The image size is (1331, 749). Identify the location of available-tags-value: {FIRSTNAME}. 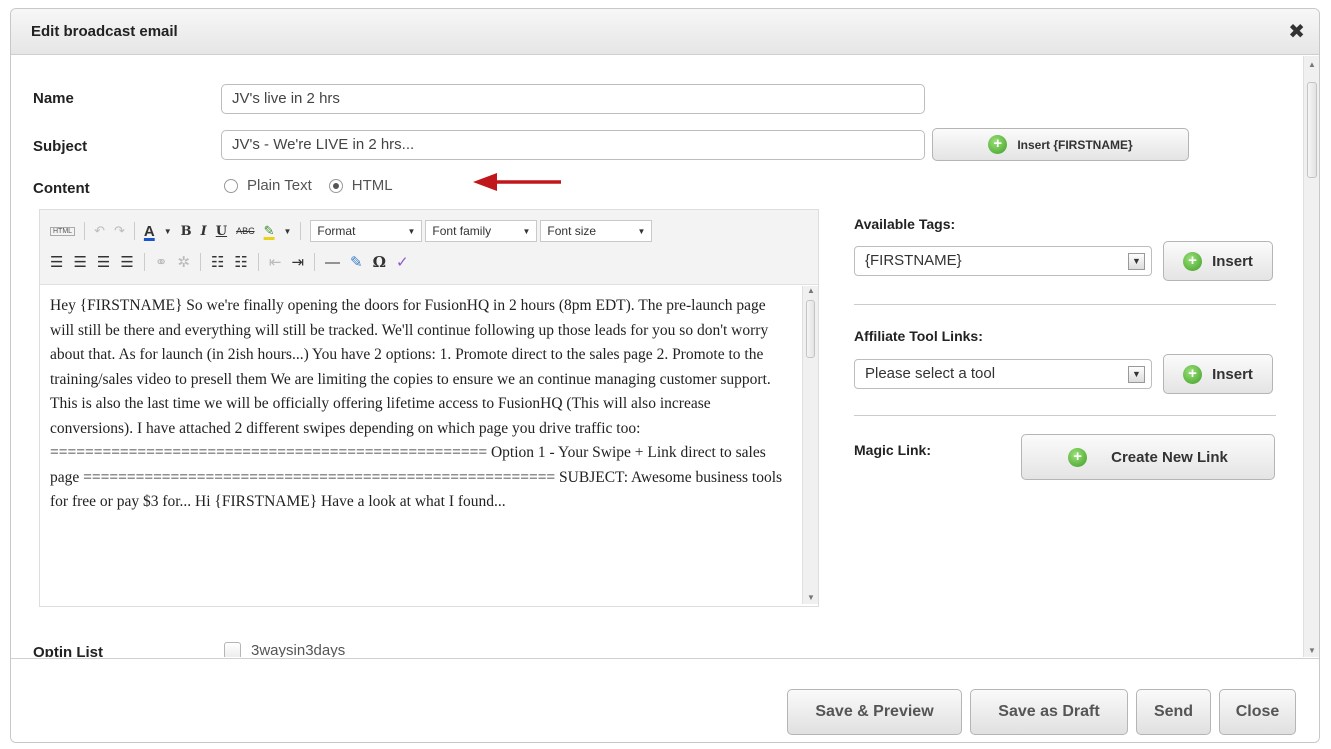
(913, 260).